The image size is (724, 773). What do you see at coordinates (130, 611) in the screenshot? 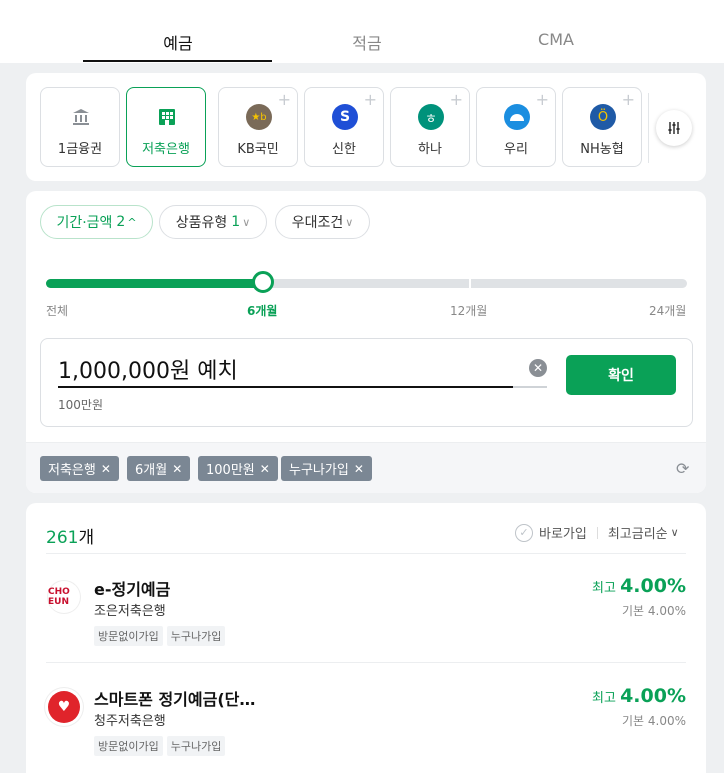
I see `bank-name: 조은저축은행` at bounding box center [130, 611].